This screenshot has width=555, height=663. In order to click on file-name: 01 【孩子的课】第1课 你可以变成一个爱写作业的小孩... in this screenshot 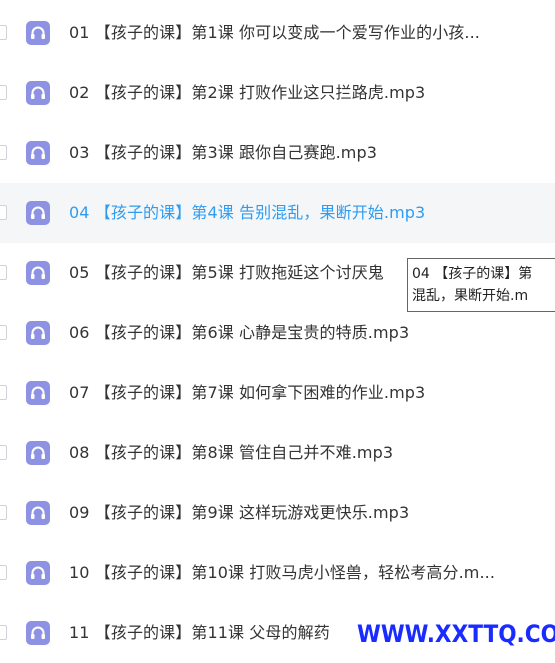, I will do `click(274, 33)`.